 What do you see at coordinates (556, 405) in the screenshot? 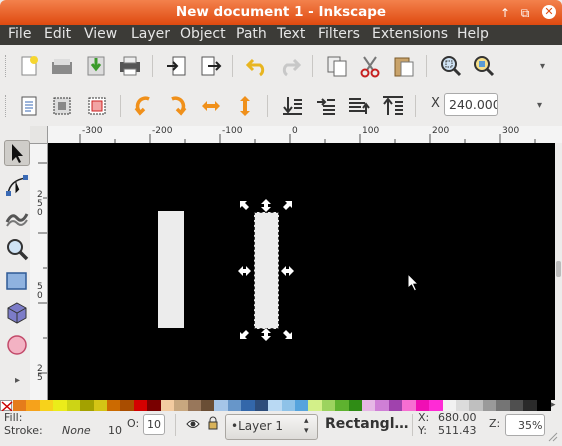
I see `palette-scroll-icon: ▸` at bounding box center [556, 405].